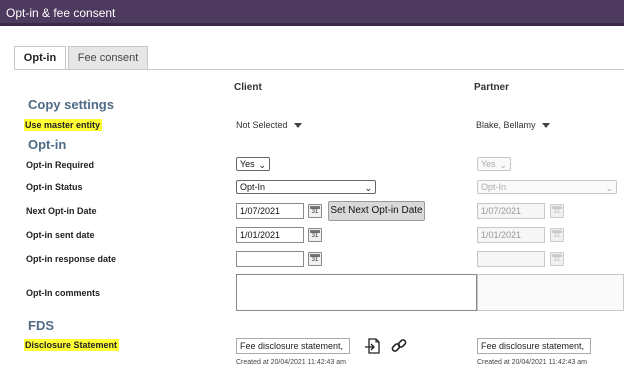 This screenshot has width=624, height=385. I want to click on opt-in-status-label: Opt-in Status, so click(54, 187).